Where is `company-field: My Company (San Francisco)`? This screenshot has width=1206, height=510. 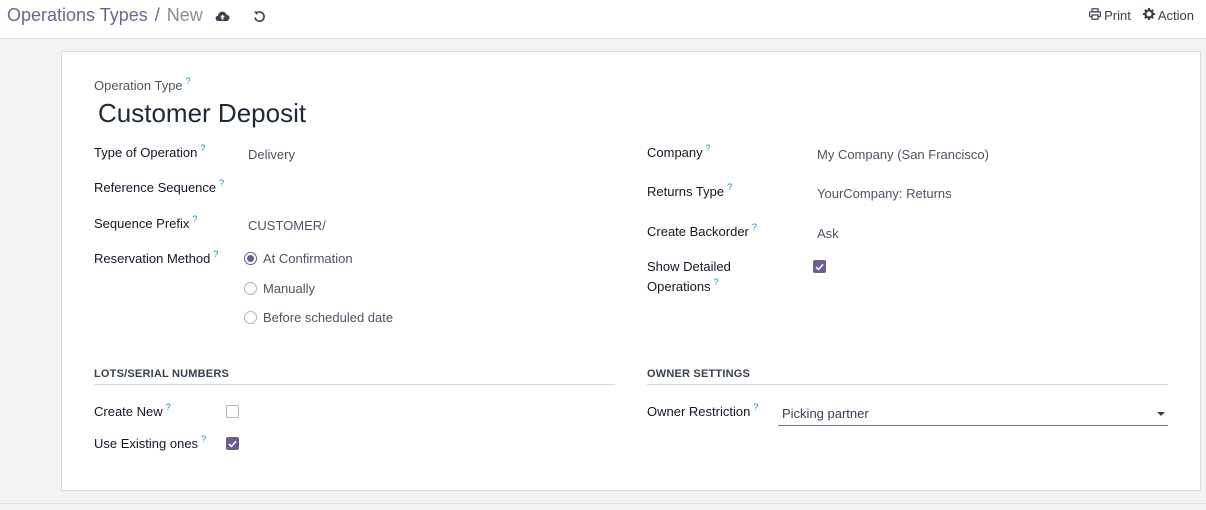
company-field: My Company (San Francisco) is located at coordinates (903, 154).